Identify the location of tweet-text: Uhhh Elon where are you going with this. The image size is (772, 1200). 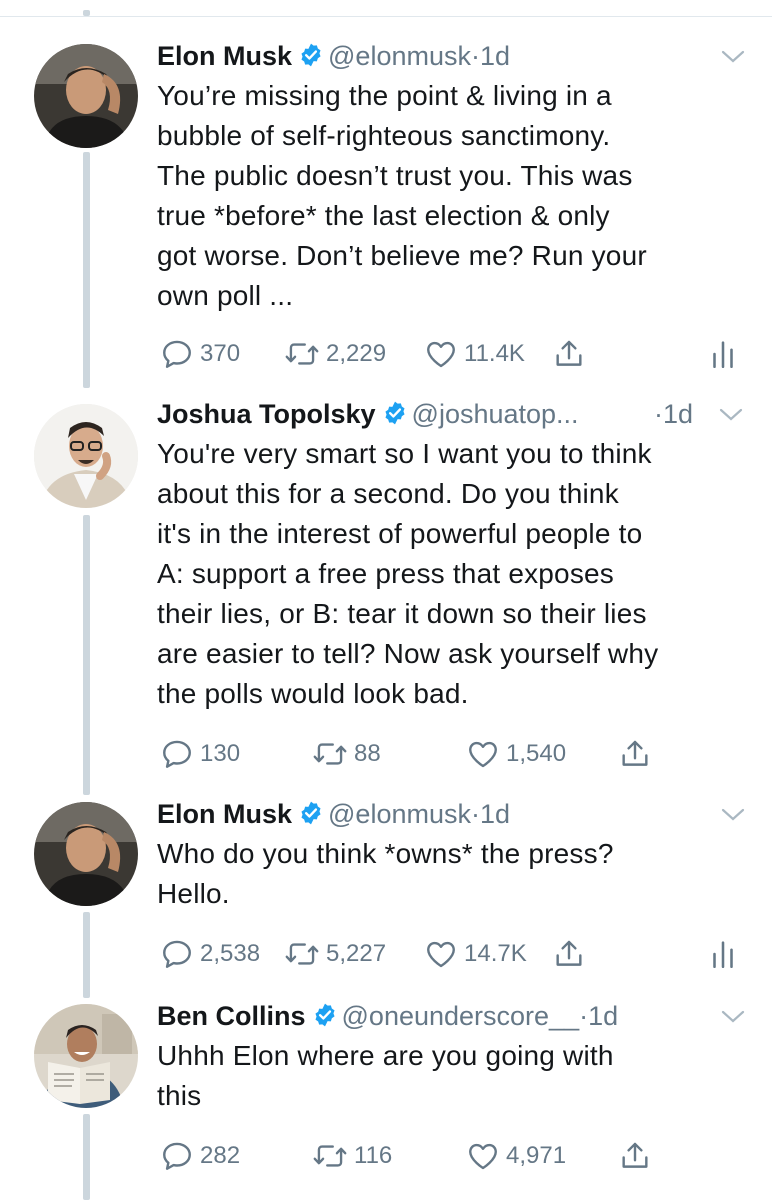
(457, 1076).